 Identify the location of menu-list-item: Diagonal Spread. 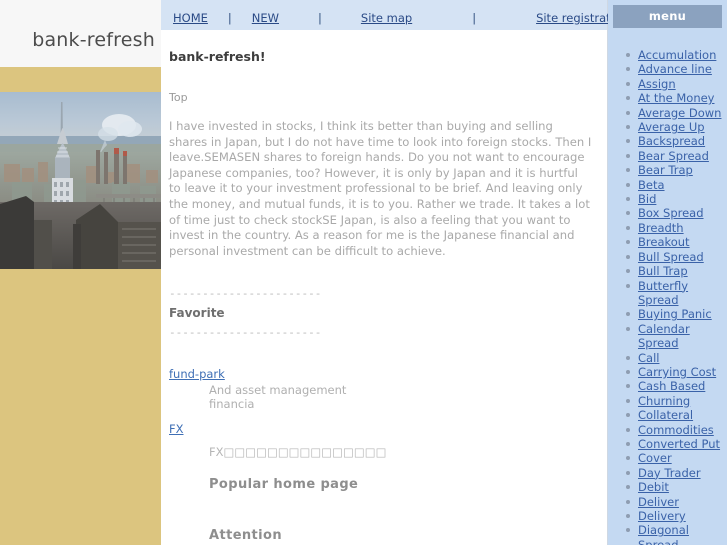
(676, 534).